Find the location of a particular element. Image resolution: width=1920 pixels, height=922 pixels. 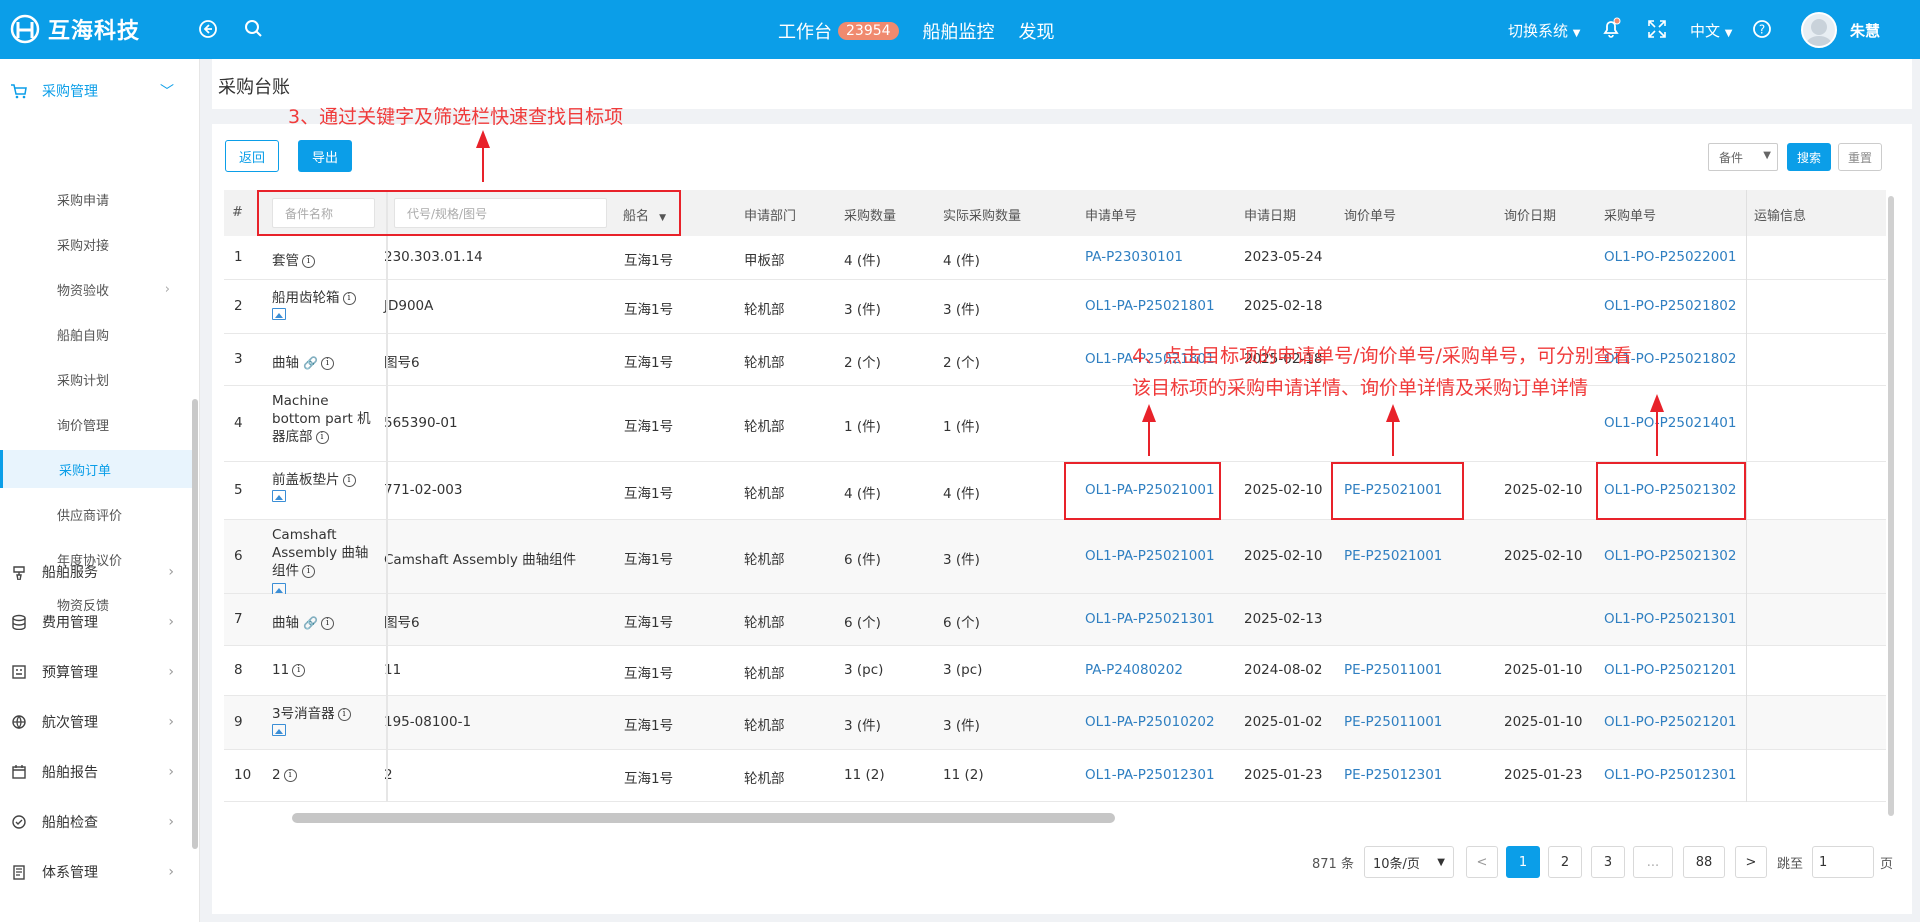

page-button-1: 1 is located at coordinates (1523, 862).